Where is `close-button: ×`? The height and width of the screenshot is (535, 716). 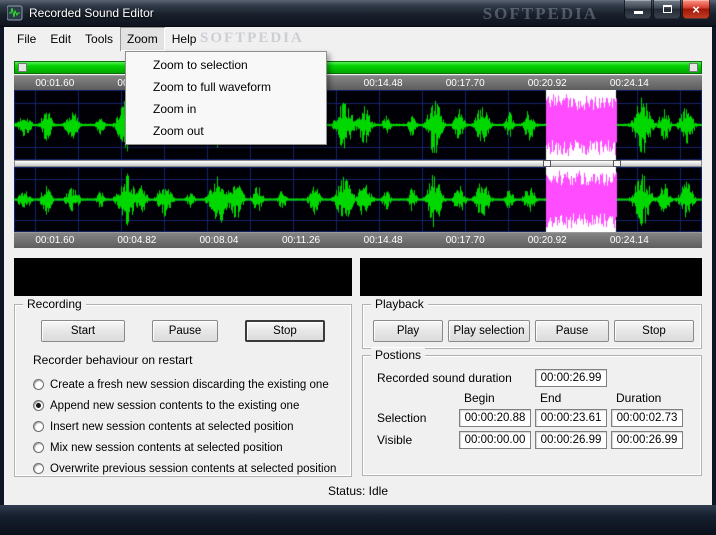
close-button: × is located at coordinates (696, 9).